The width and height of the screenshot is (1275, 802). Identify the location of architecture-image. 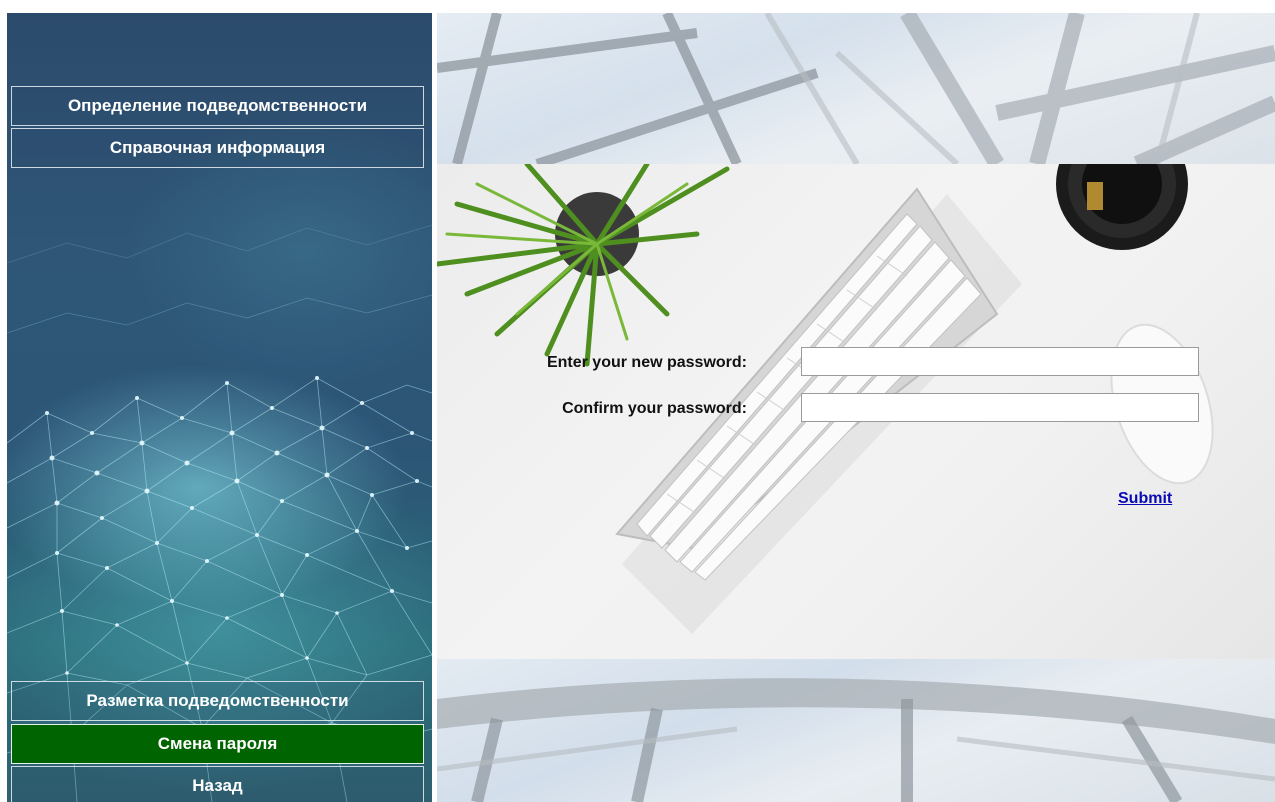
(856, 88).